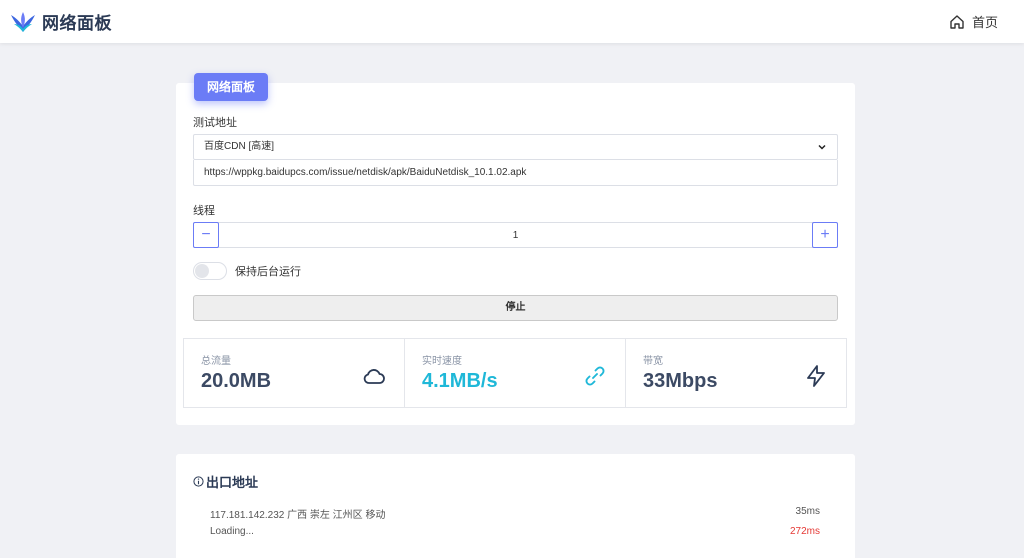 The width and height of the screenshot is (1024, 558). I want to click on brand: 网络面板, so click(61, 21).